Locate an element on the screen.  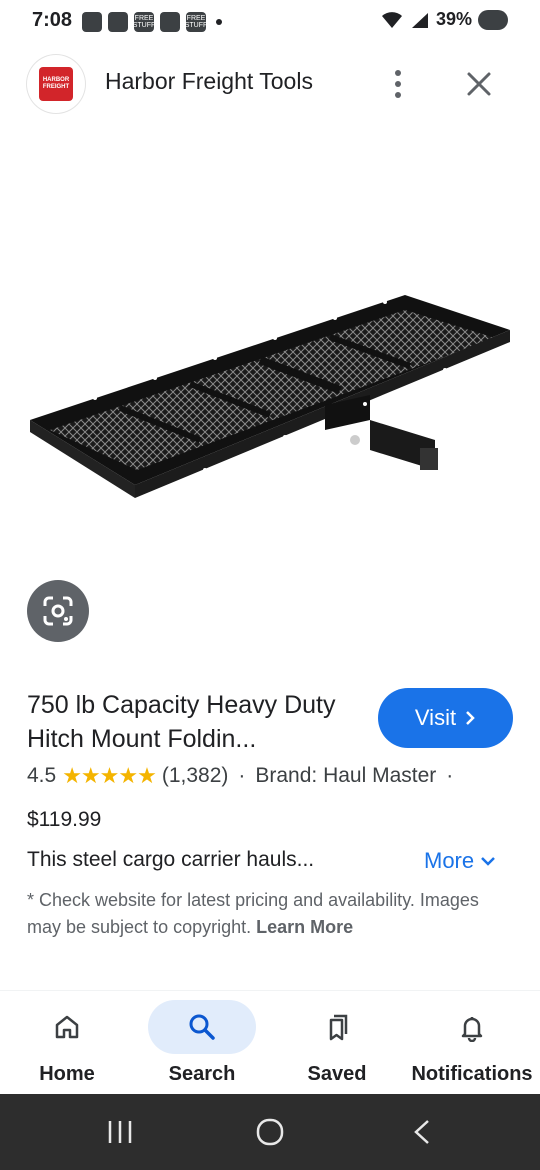
wifi-icon is located at coordinates (391, 19).